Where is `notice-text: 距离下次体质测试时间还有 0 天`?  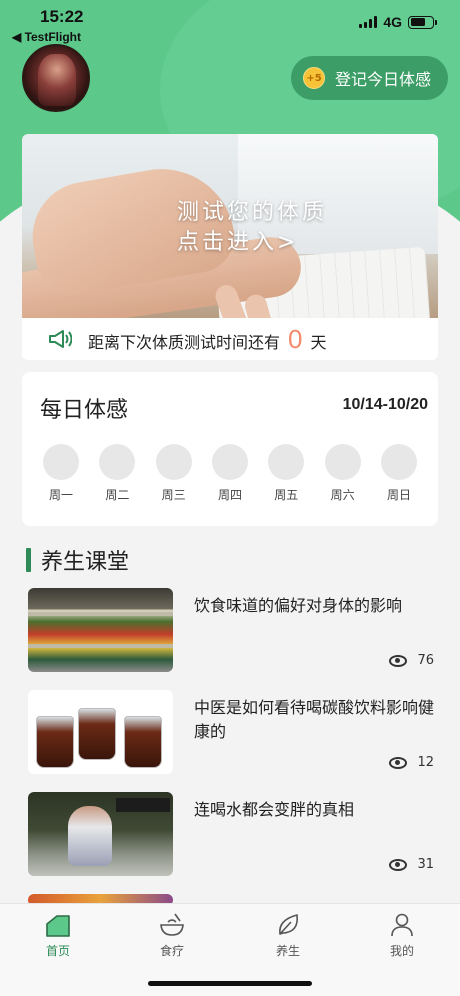
notice-text: 距离下次体质测试时间还有 0 天 is located at coordinates (207, 339).